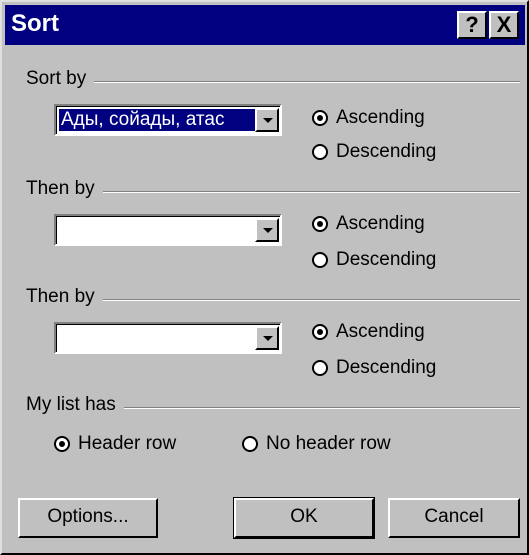 The height and width of the screenshot is (555, 529). What do you see at coordinates (380, 223) in the screenshot?
I see `then-by-1-ascending-label: Ascending` at bounding box center [380, 223].